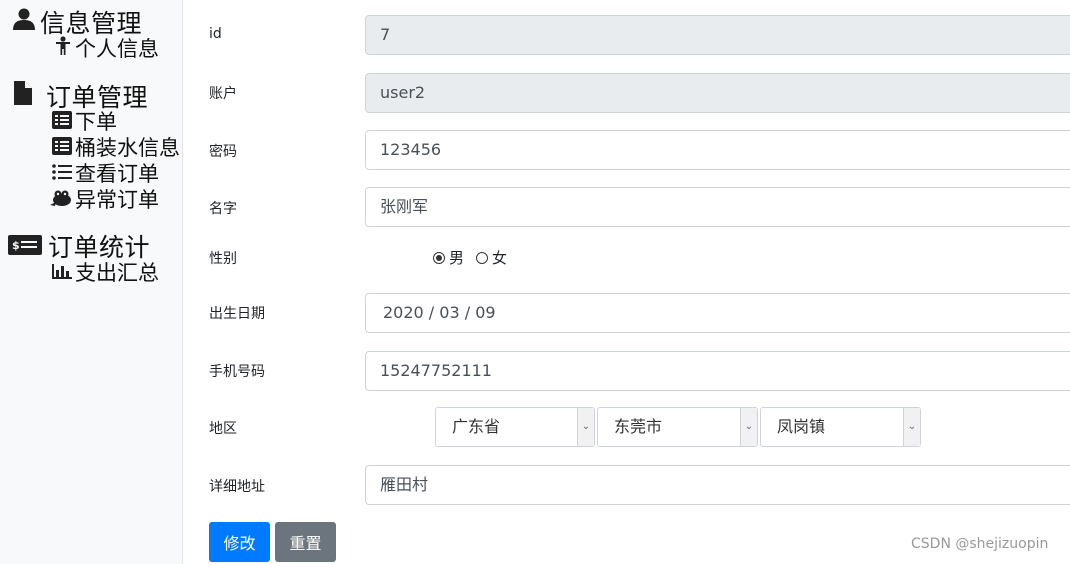 The width and height of the screenshot is (1070, 564). I want to click on bar-chart-icon, so click(62, 273).